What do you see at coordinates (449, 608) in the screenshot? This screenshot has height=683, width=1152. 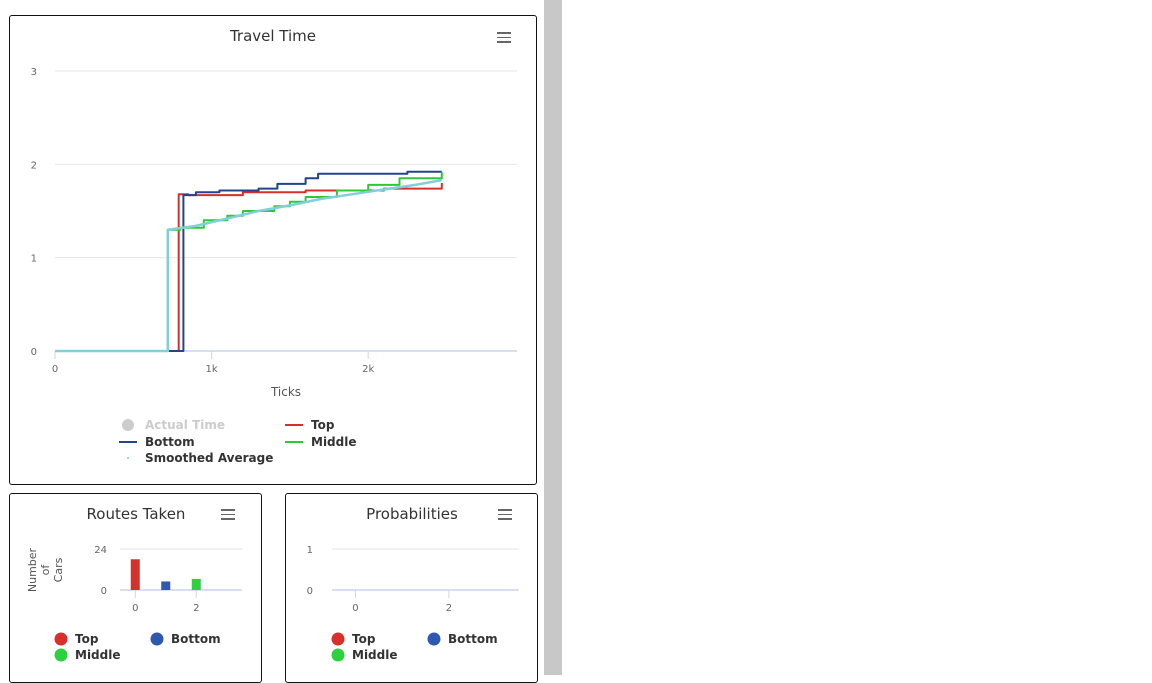 I see `pr-x-tick-label: 2` at bounding box center [449, 608].